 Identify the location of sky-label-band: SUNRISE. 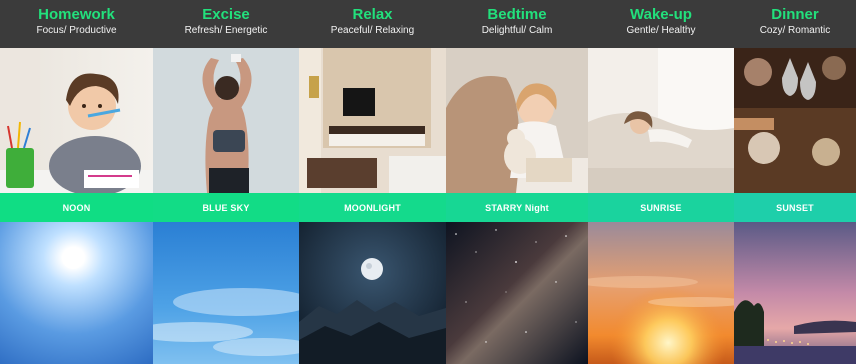
(661, 207).